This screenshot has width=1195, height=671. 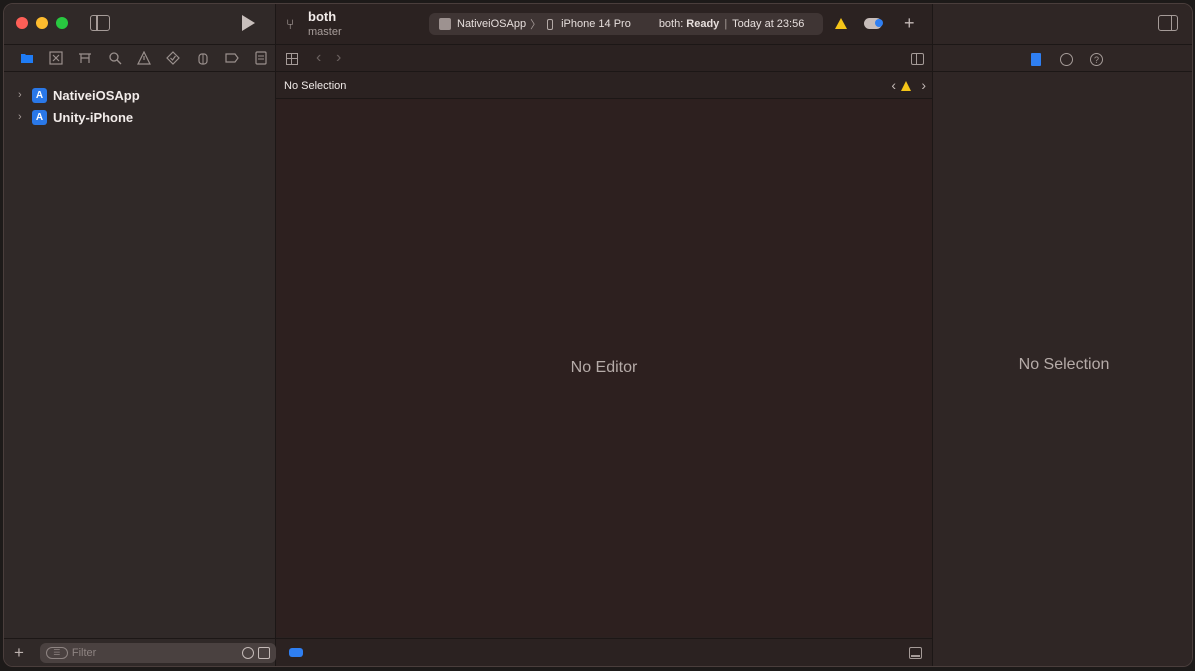 What do you see at coordinates (322, 16) in the screenshot?
I see `scheme-title: both` at bounding box center [322, 16].